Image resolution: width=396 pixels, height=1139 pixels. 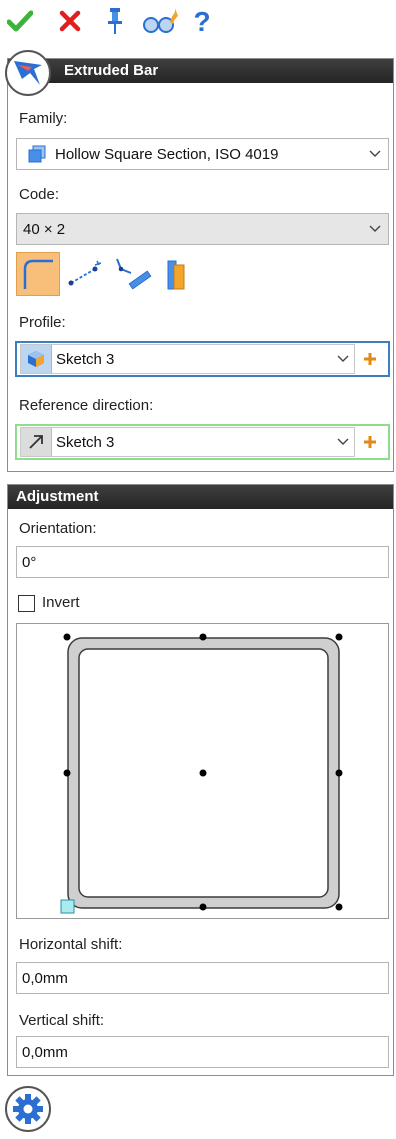 I want to click on beam-mode-icon, so click(x=175, y=274).